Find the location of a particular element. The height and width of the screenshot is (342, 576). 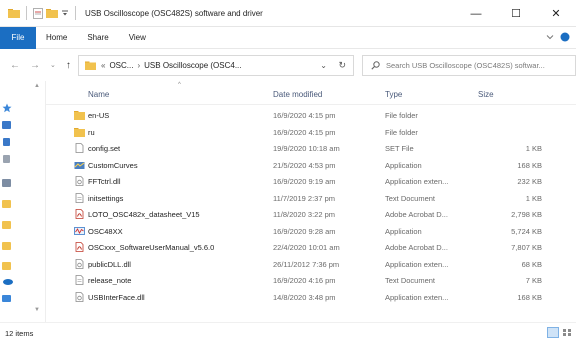

file-name: ru is located at coordinates (91, 132).